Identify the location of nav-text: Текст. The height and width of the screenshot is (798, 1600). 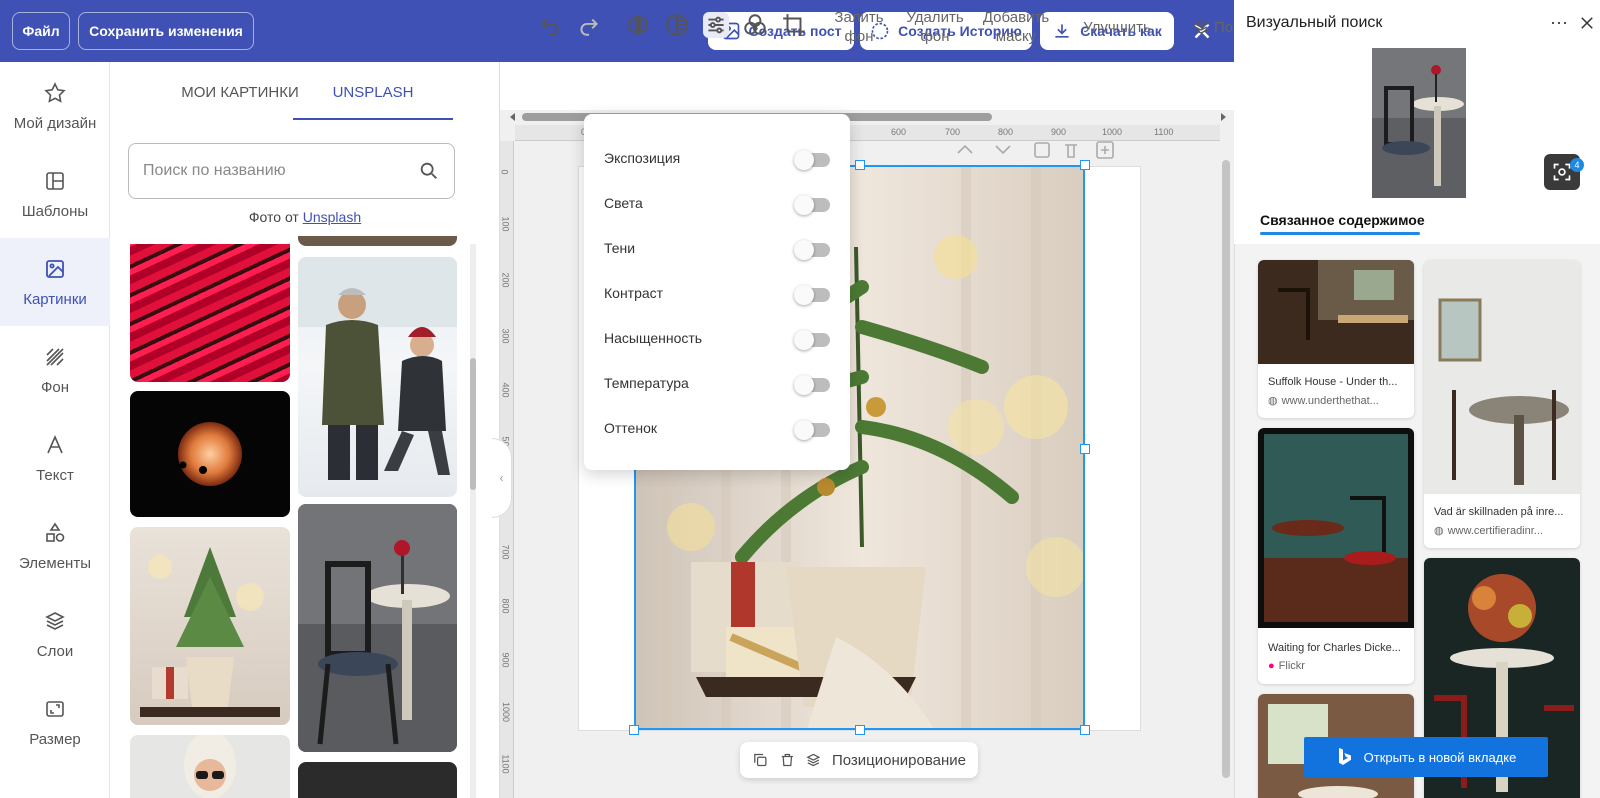
(55, 458).